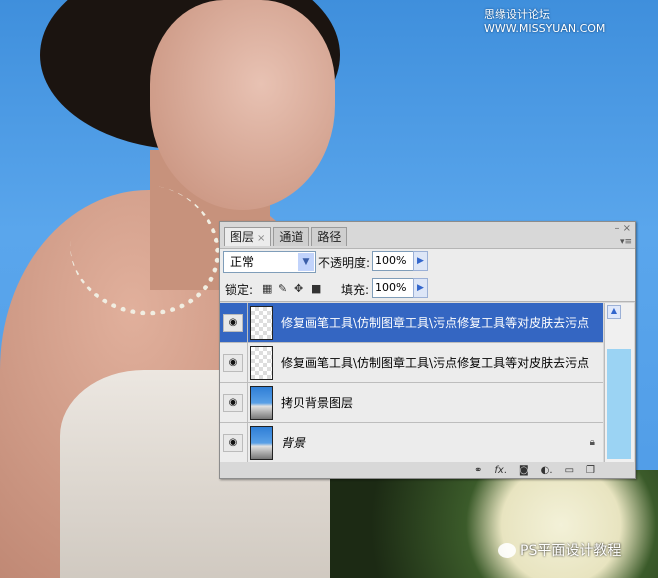 The height and width of the screenshot is (578, 658). I want to click on panel-menu-icon: ▾≡, so click(626, 242).